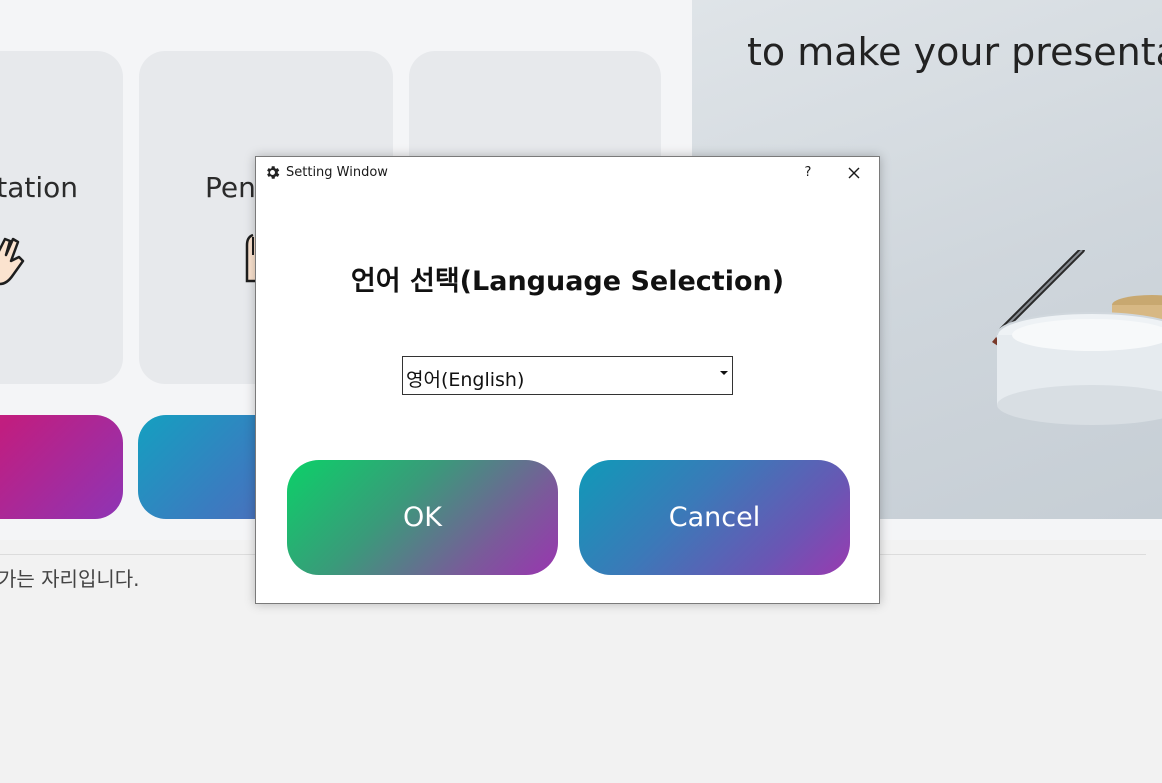  What do you see at coordinates (39, 187) in the screenshot?
I see `mode-card-label: ntation` at bounding box center [39, 187].